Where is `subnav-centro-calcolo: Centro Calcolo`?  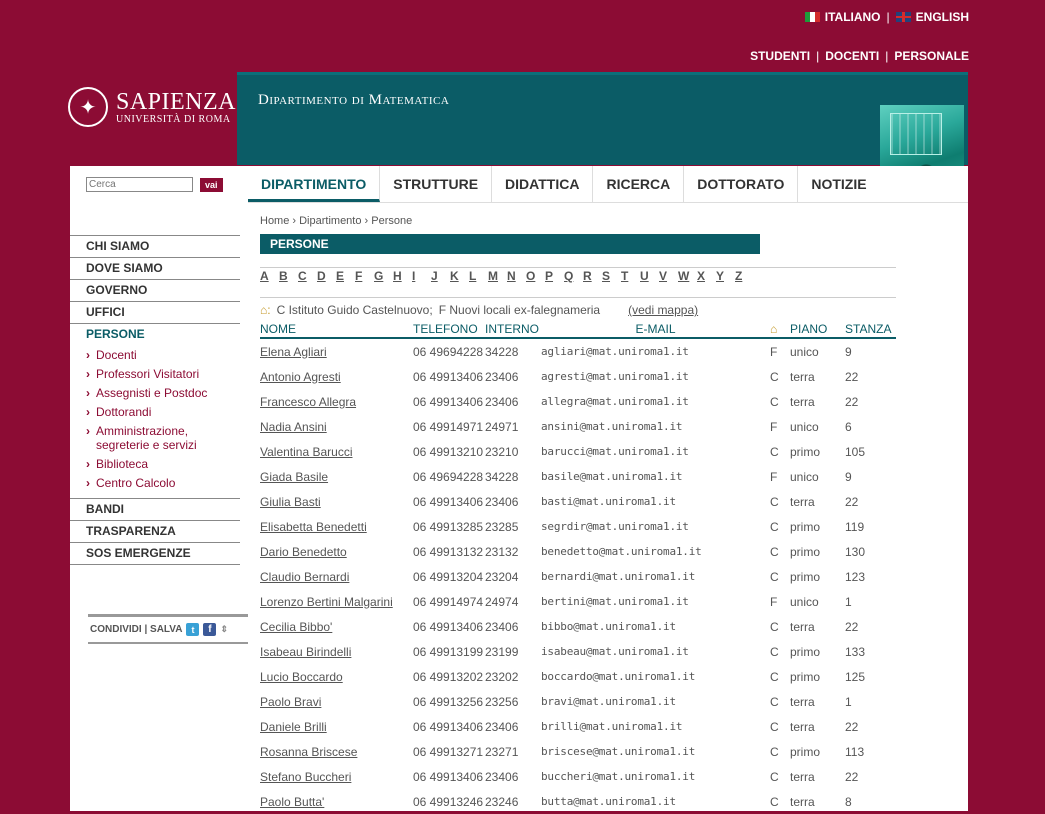 subnav-centro-calcolo: Centro Calcolo is located at coordinates (163, 482).